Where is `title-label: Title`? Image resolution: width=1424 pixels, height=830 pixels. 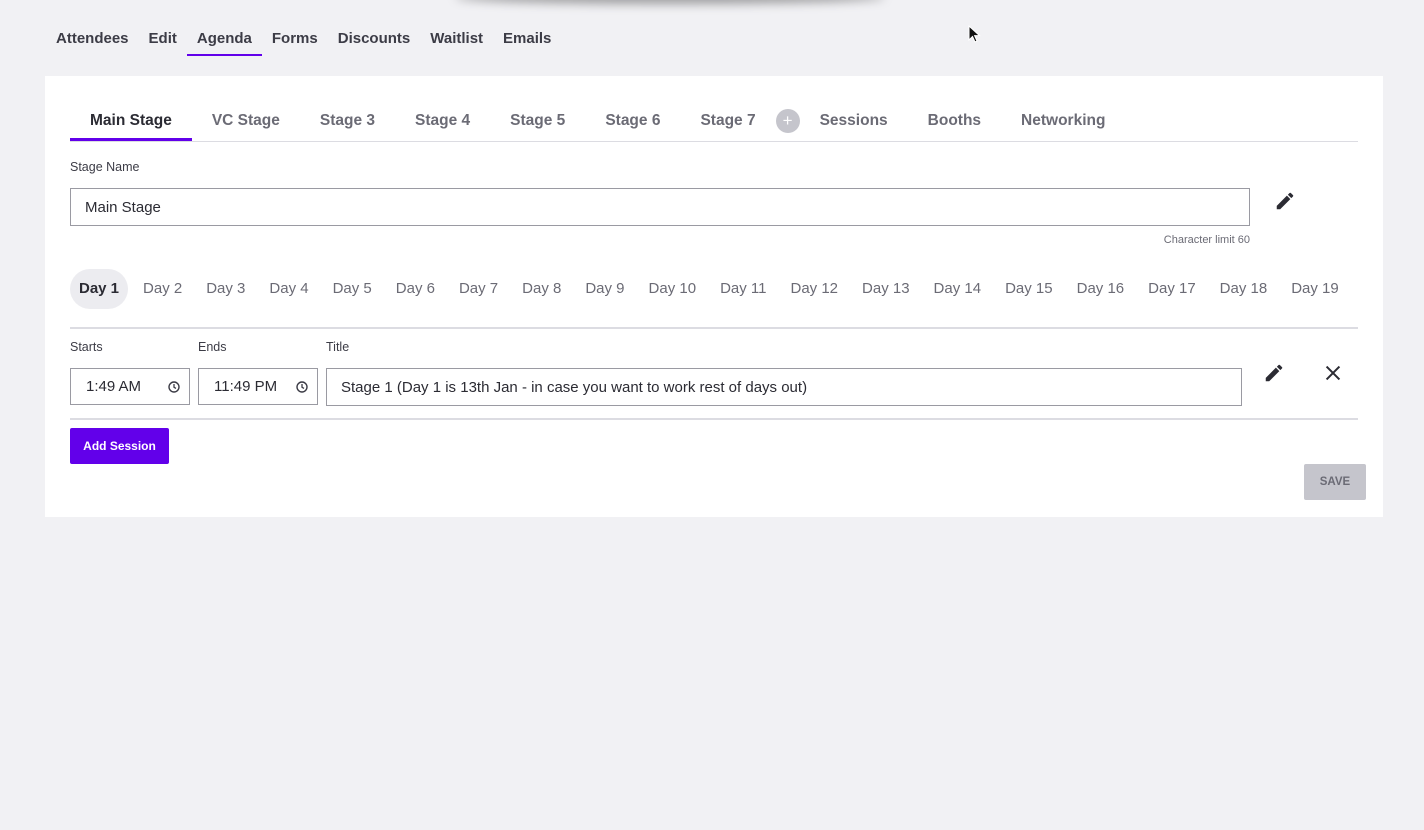
title-label: Title is located at coordinates (338, 347).